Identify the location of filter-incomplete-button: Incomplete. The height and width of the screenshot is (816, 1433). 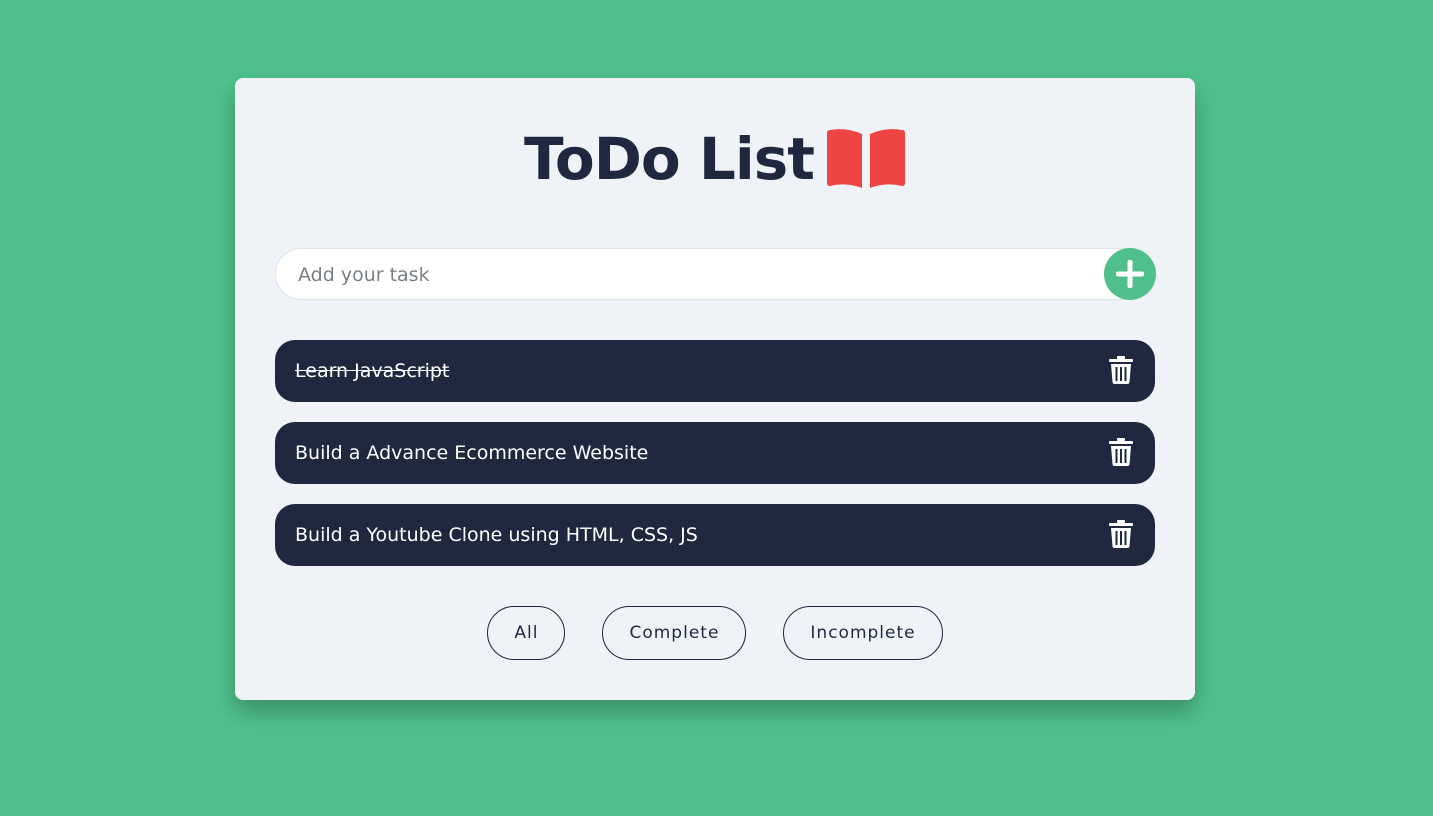
(863, 633).